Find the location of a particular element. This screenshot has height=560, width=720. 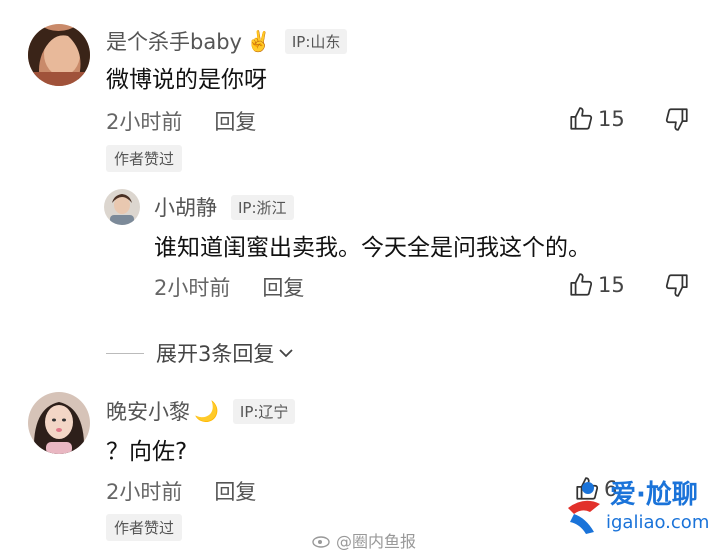

username: 晚安小黎 is located at coordinates (148, 411).